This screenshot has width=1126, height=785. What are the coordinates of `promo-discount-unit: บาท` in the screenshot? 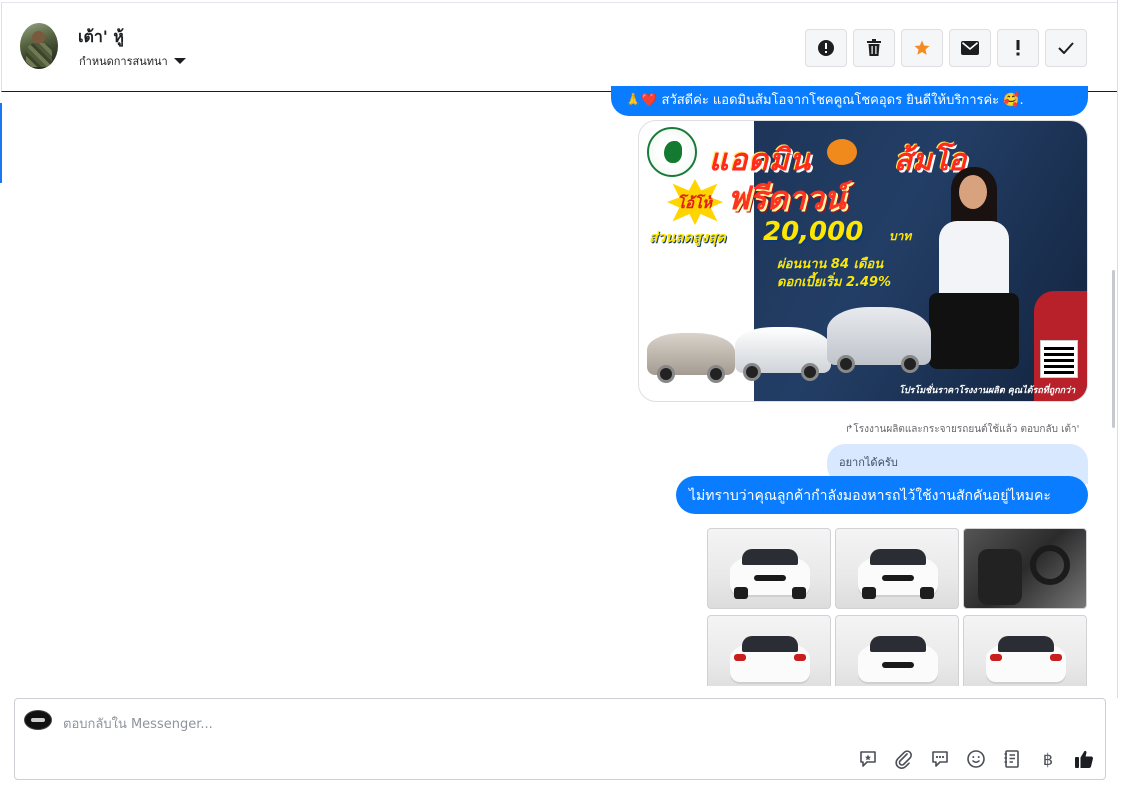 It's located at (900, 236).